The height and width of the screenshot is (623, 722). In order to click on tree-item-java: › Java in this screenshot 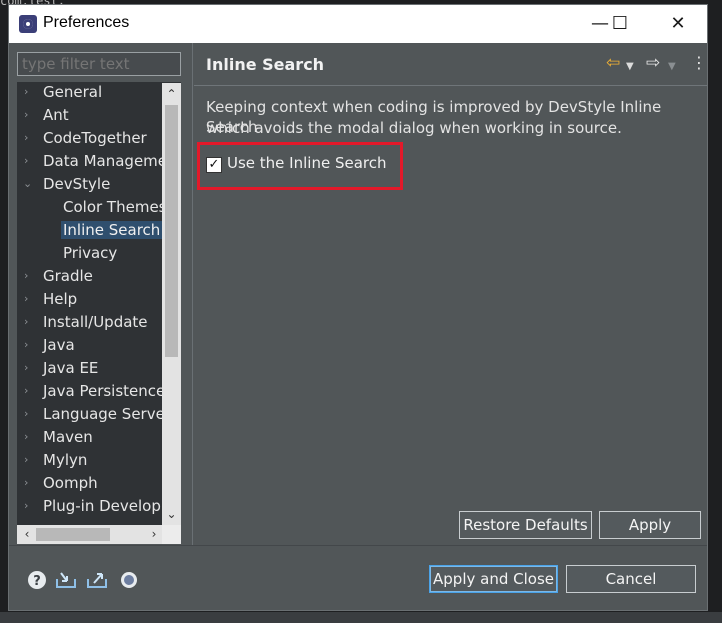, I will do `click(92, 346)`.